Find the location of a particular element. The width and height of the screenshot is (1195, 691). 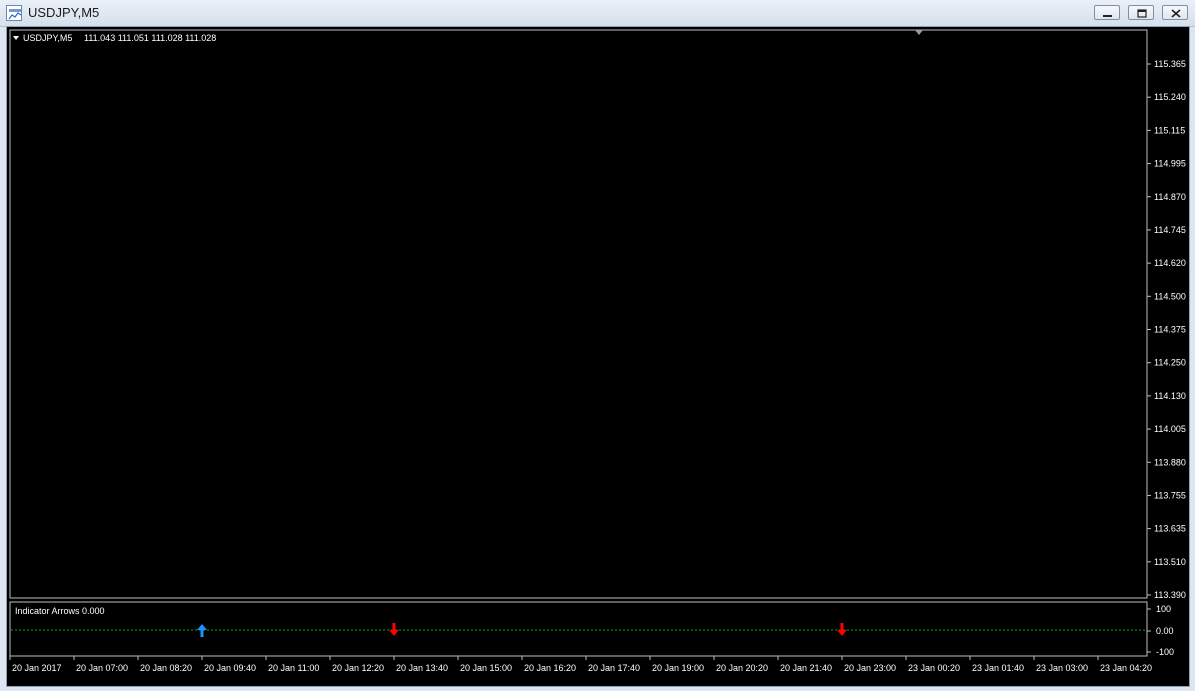

window-title: USDJPY,M5 is located at coordinates (64, 12).